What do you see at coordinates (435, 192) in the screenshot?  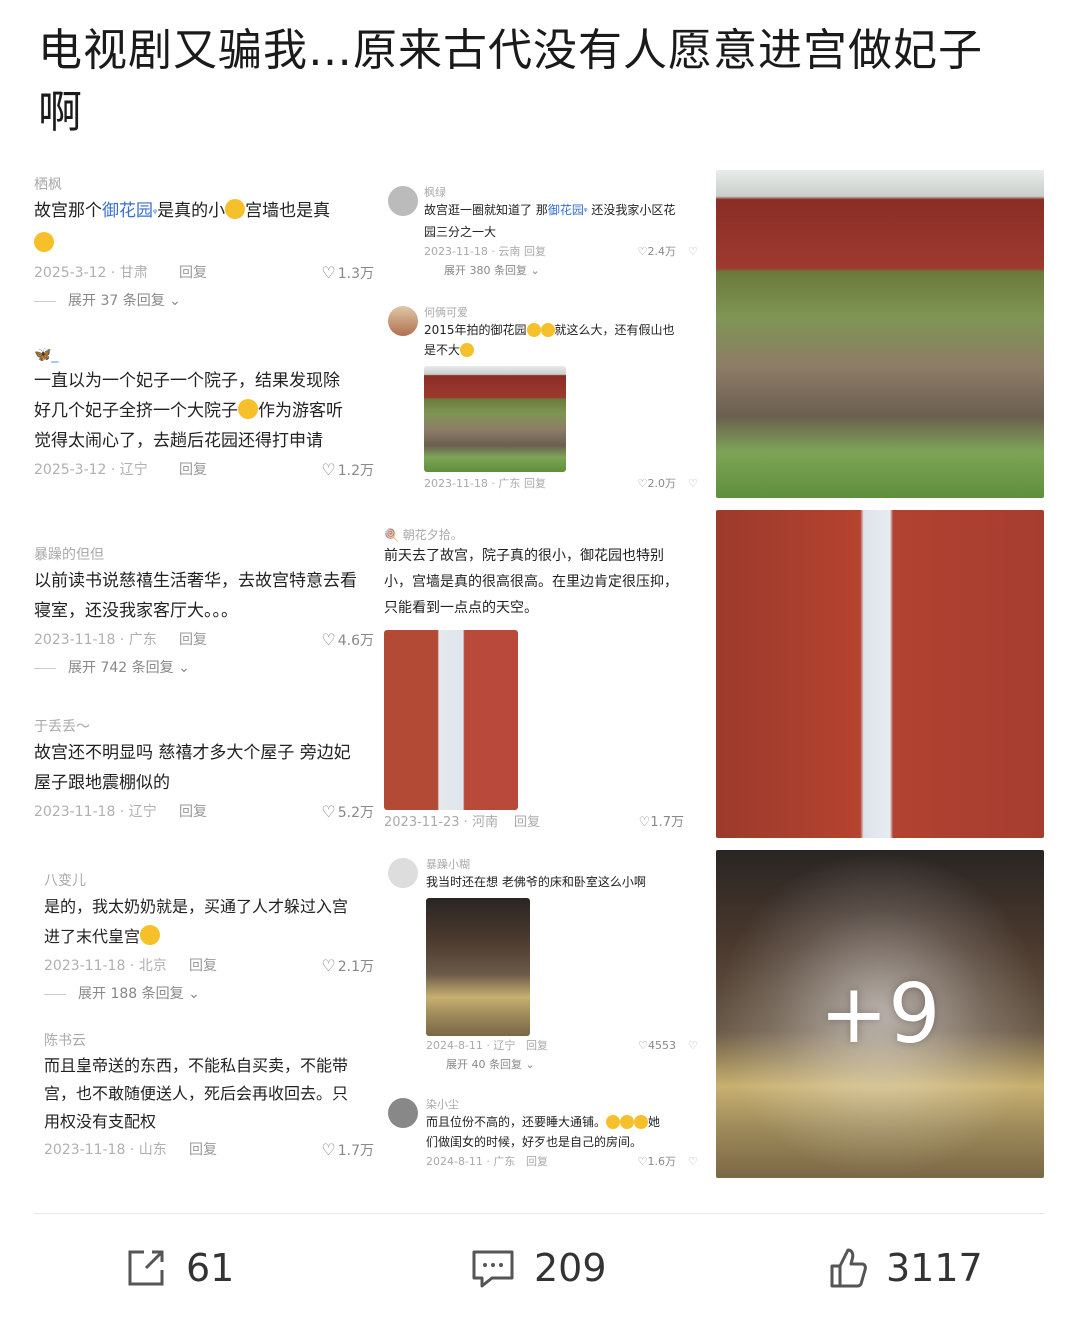 I see `comment-username: 枫绿` at bounding box center [435, 192].